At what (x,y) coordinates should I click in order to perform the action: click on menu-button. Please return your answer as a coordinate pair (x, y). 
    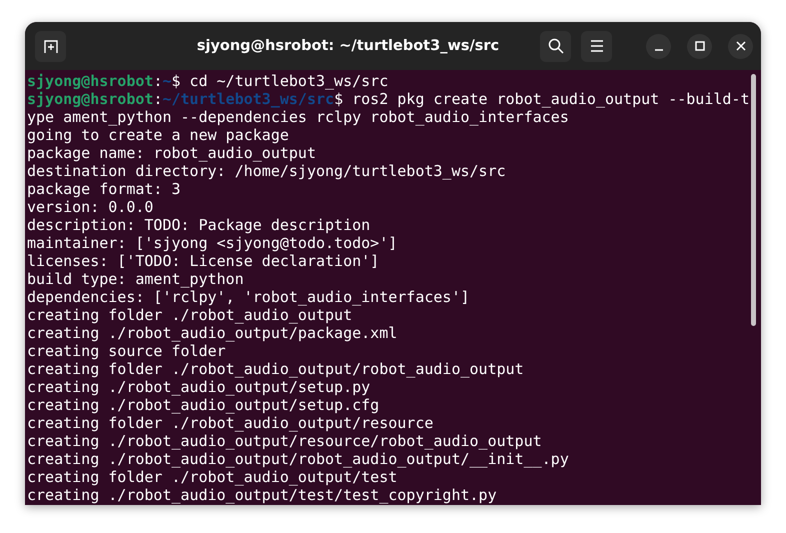
    Looking at the image, I should click on (596, 46).